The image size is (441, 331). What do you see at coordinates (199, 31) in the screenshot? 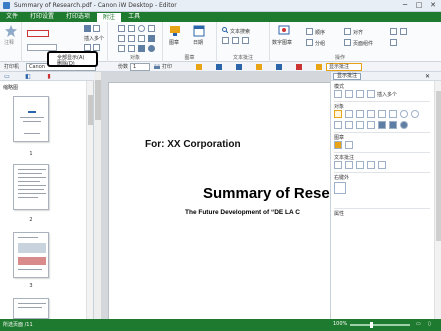
I see `date-icon` at bounding box center [199, 31].